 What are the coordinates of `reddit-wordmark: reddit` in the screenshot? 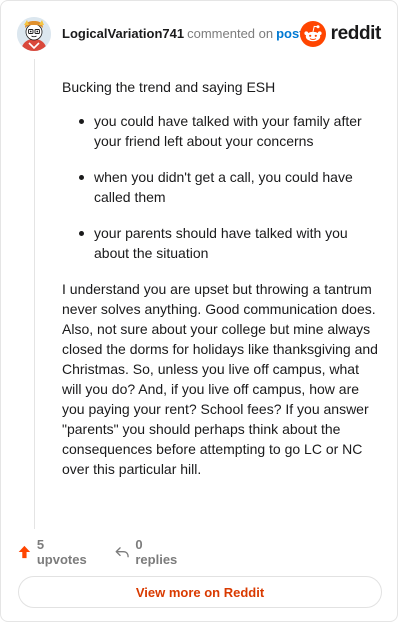 It's located at (356, 33).